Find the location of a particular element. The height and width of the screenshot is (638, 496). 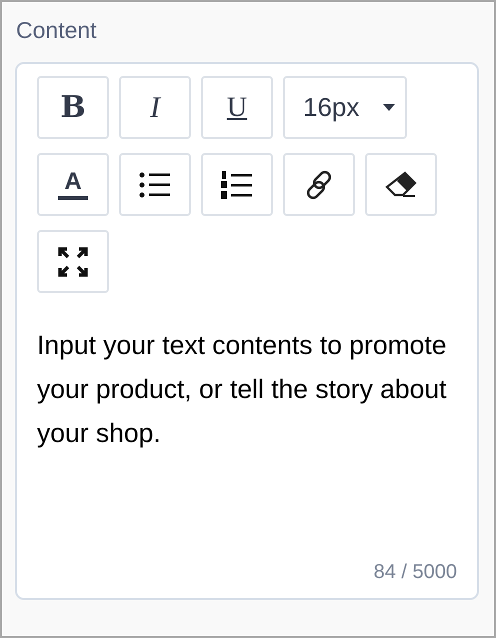

fullscreen-icon is located at coordinates (73, 261).